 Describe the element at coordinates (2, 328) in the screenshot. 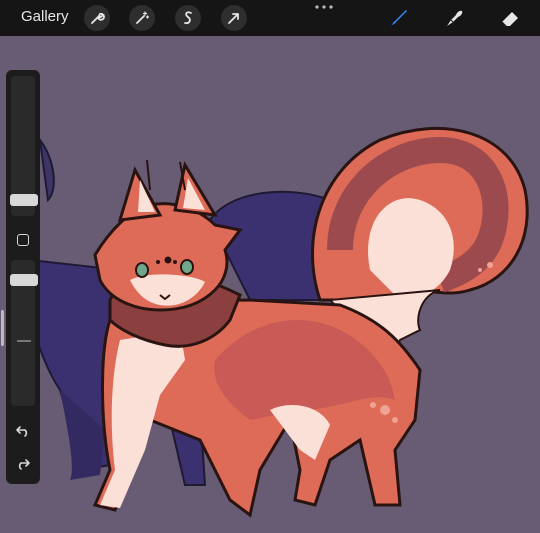

I see `sidebar-drag-handle` at that location.